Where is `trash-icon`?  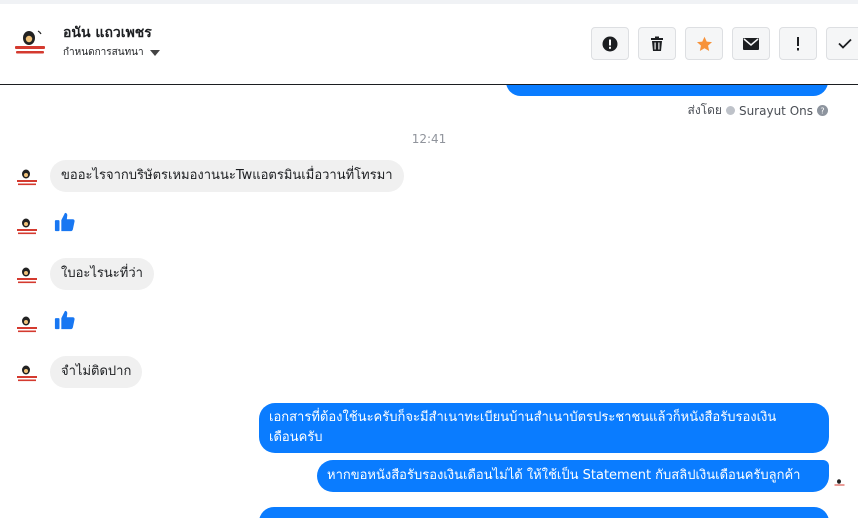
trash-icon is located at coordinates (657, 43).